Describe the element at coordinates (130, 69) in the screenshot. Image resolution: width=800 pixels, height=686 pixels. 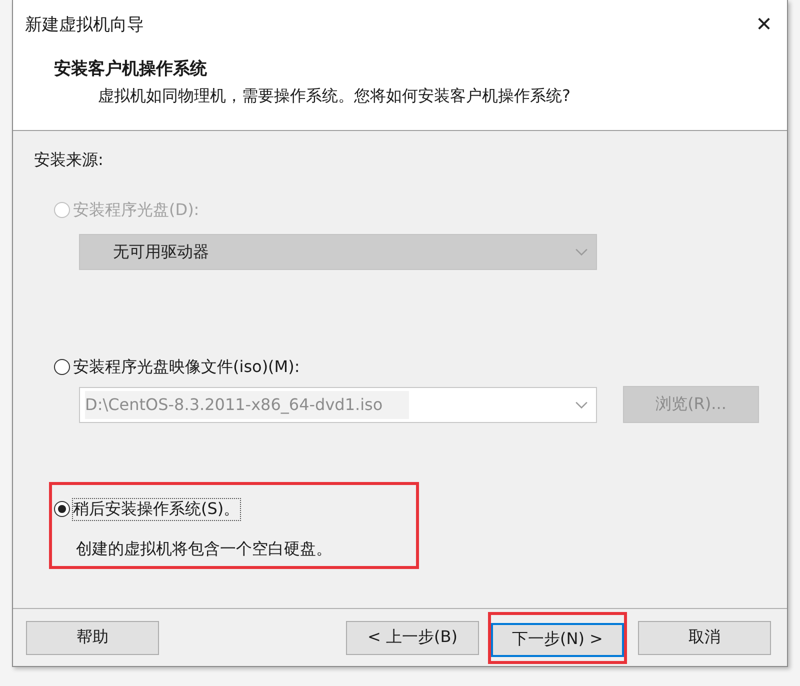
I see `page-title: 安装客户机操作系统` at that location.